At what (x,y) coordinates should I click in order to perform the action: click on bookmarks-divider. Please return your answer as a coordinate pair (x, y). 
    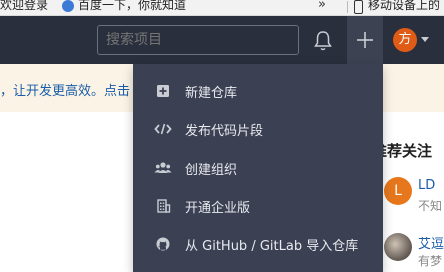
    Looking at the image, I should click on (347, 7).